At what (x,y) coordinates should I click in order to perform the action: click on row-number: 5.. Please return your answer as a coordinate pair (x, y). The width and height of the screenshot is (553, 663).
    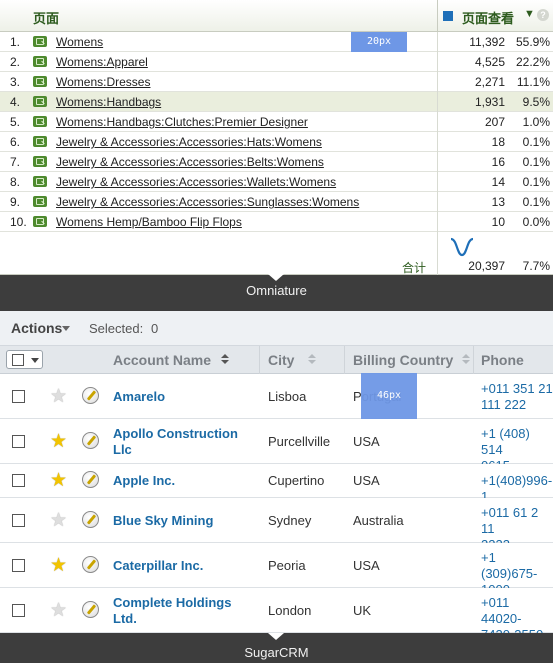
    Looking at the image, I should click on (15, 122).